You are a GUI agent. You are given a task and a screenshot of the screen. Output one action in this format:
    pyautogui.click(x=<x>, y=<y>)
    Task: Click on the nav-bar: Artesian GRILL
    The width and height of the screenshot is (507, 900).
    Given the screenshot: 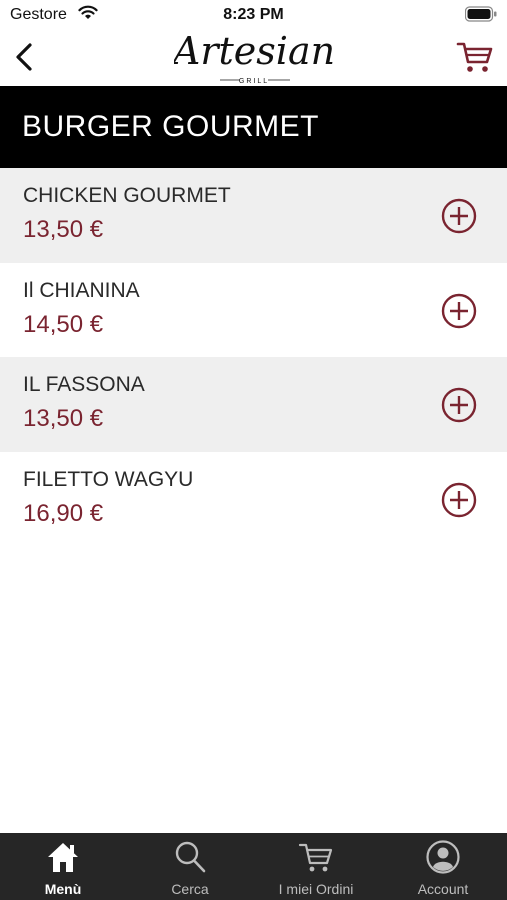 What is the action you would take?
    pyautogui.click(x=253, y=57)
    